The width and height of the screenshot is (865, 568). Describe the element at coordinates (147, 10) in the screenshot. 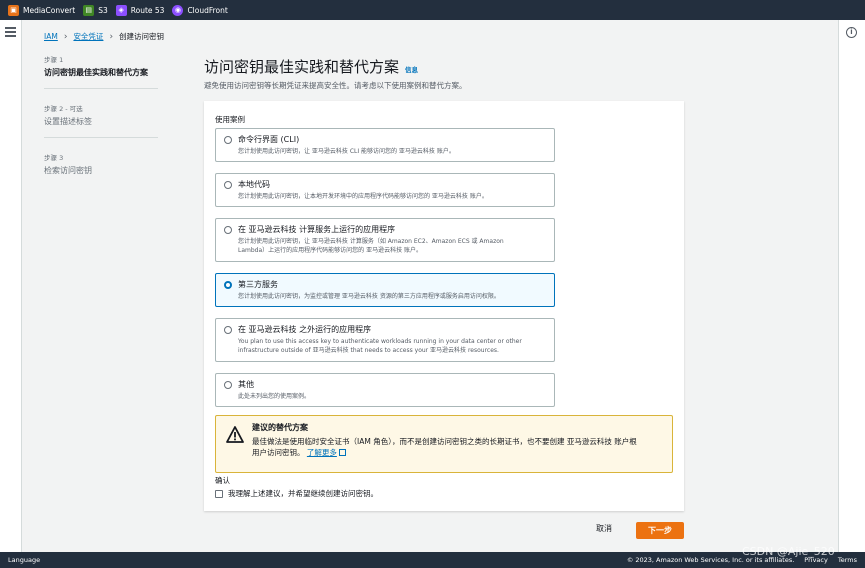

I see `service-label: Route 53` at that location.